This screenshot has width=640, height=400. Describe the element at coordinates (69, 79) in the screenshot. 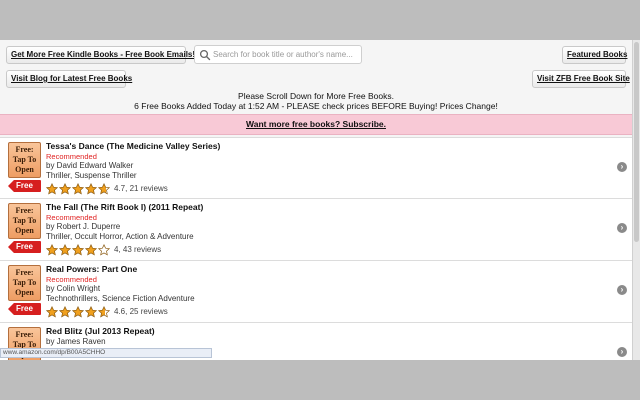

I see `visit-blog-button: Visit Blog for Latest Free Books` at that location.